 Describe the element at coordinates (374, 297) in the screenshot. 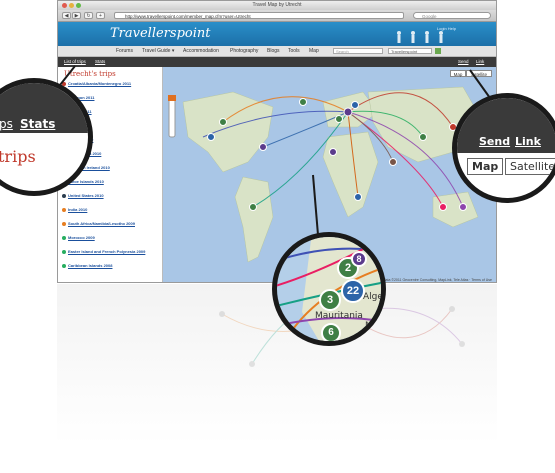

I see `place-algeria: Algeria` at that location.